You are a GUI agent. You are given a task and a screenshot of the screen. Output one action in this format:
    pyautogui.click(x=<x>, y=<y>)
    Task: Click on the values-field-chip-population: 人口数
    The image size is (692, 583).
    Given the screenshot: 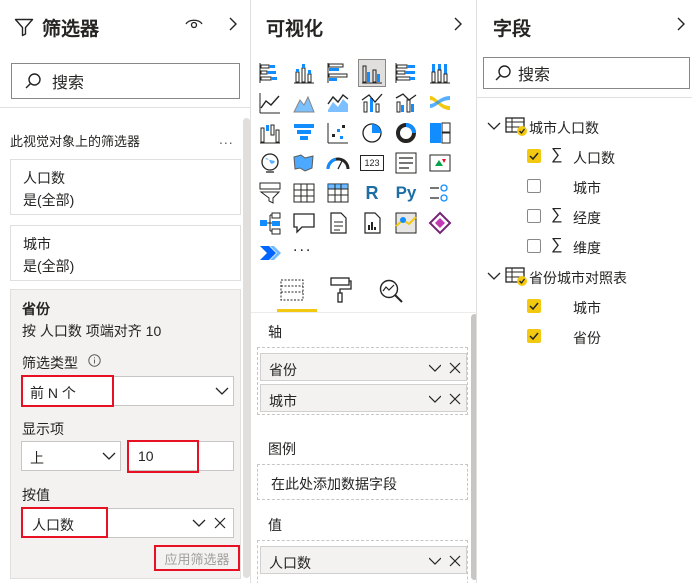 What is the action you would take?
    pyautogui.click(x=363, y=560)
    